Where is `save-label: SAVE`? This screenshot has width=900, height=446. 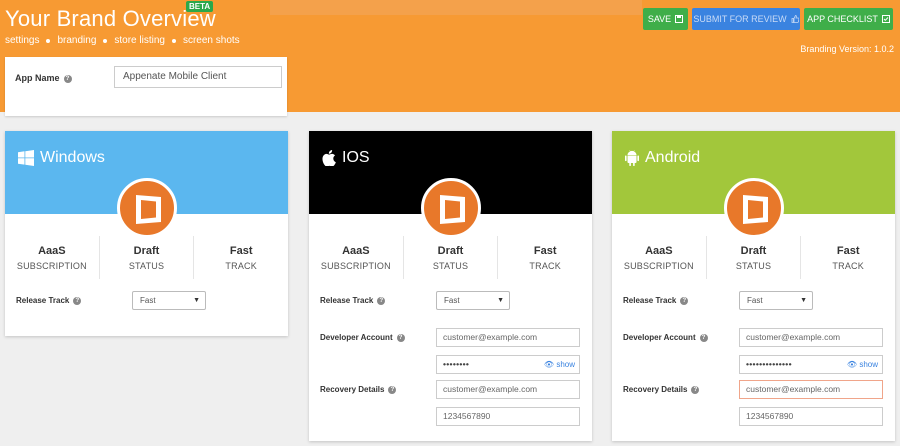
save-label: SAVE is located at coordinates (659, 19).